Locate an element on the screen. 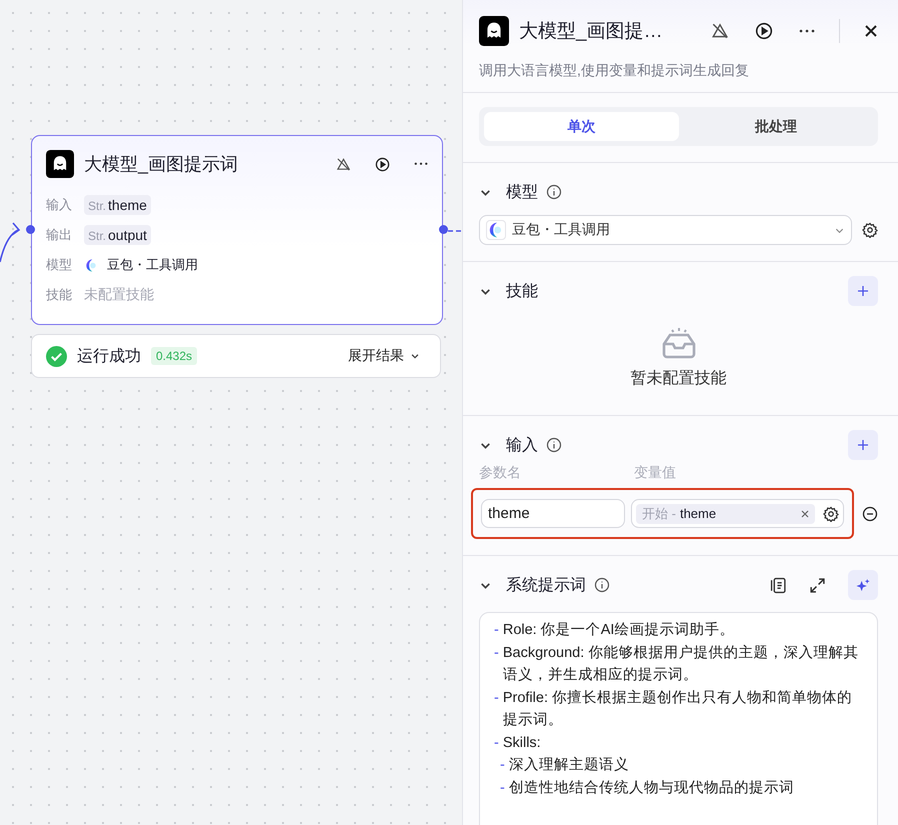 Image resolution: width=898 pixels, height=825 pixels. section-title: 输入 is located at coordinates (522, 446).